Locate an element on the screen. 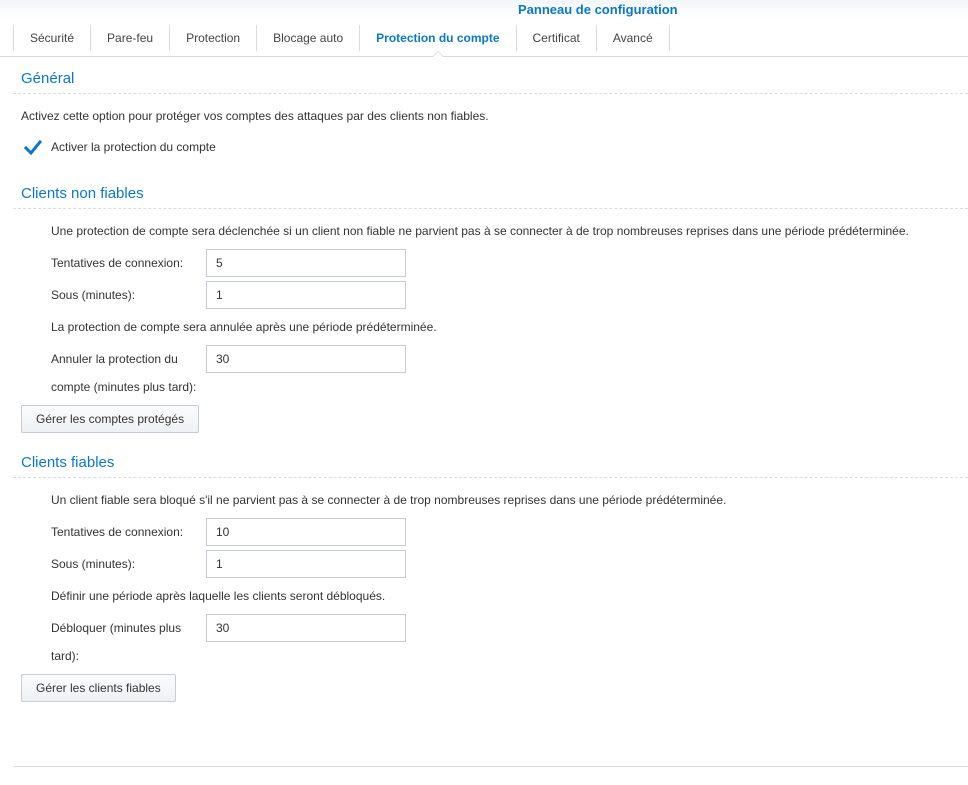  trusted-unblock-label-line2: tard): is located at coordinates (65, 656).